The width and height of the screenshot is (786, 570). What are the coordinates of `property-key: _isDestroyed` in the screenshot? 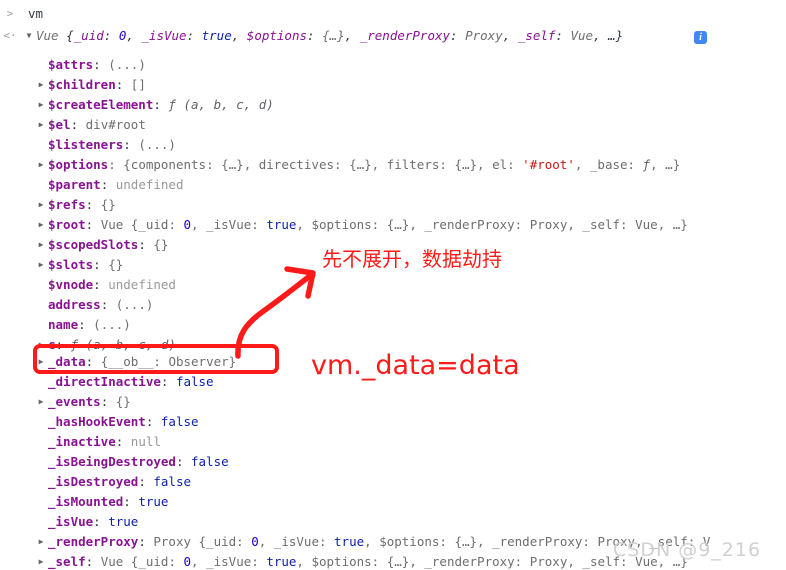 It's located at (93, 481).